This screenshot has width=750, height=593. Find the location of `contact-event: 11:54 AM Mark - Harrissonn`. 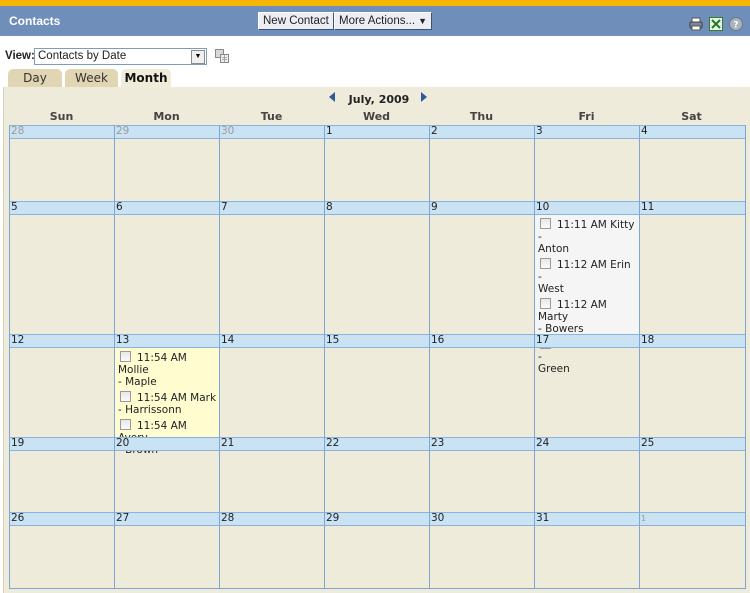

contact-event: 11:54 AM Mark - Harrissonn is located at coordinates (167, 402).